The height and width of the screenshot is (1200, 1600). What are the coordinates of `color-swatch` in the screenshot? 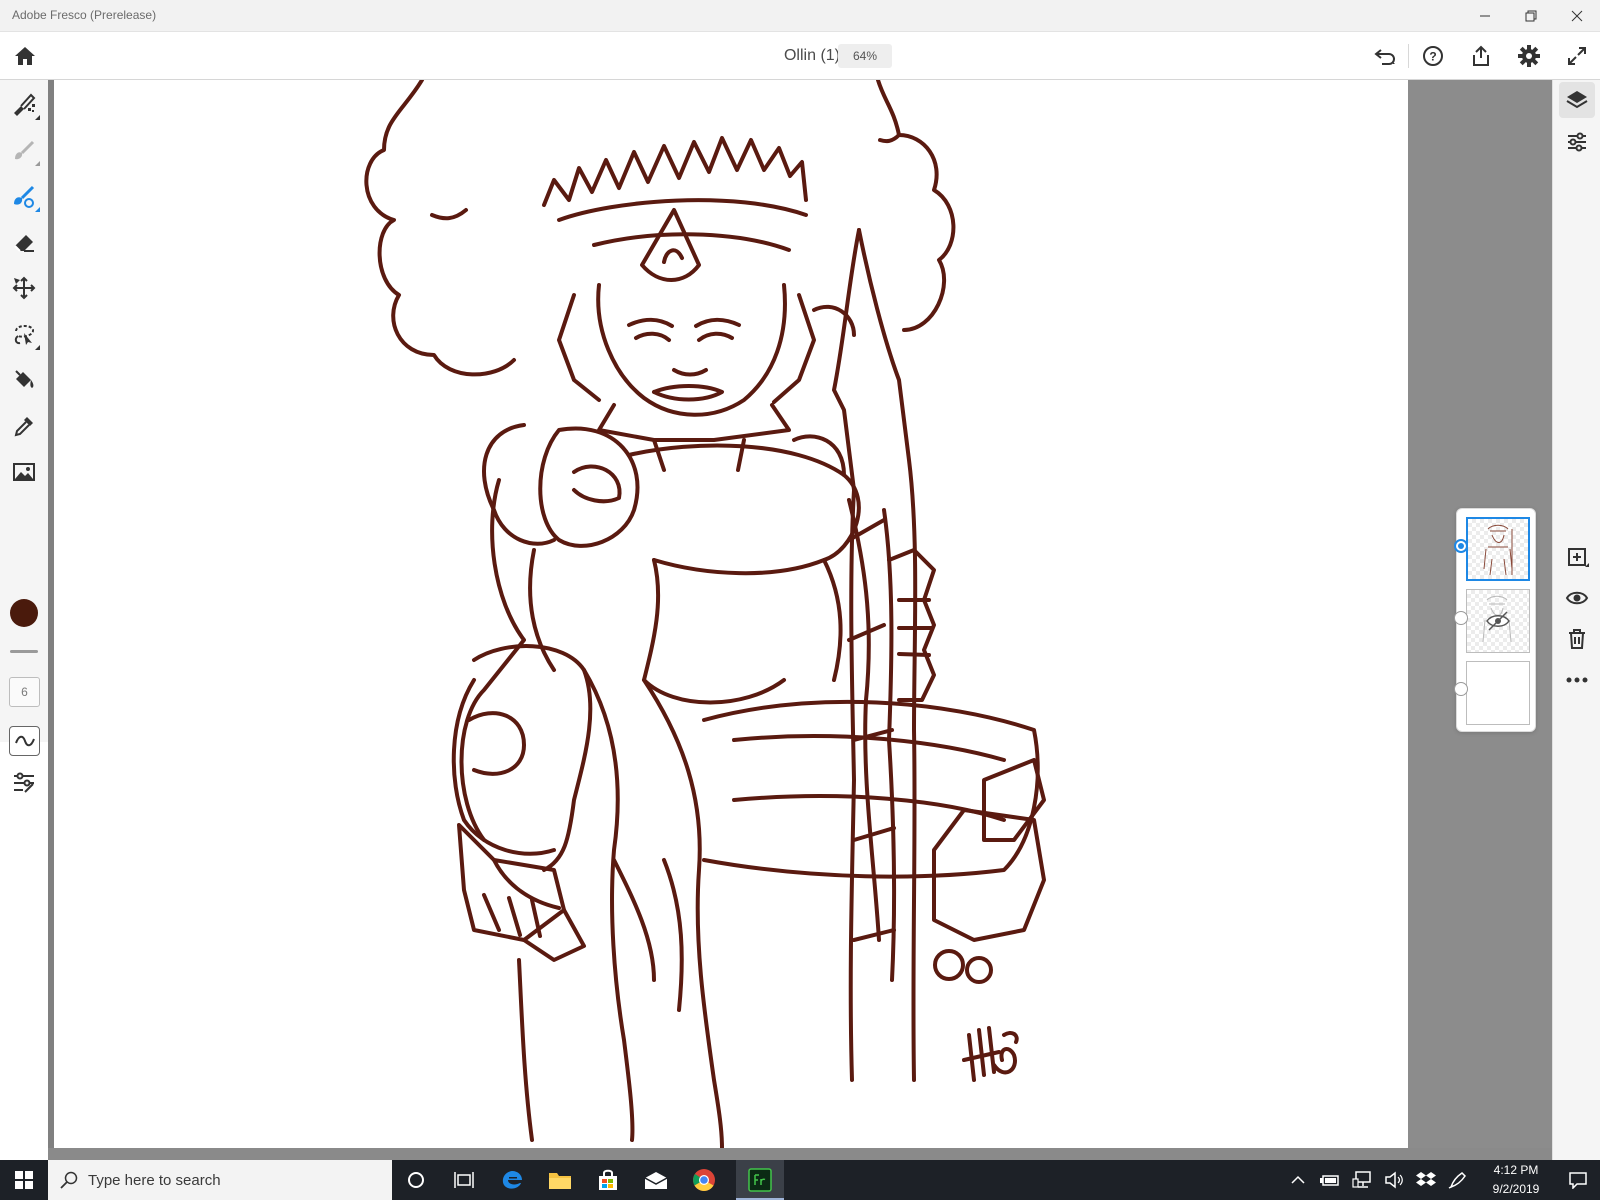 It's located at (24, 613).